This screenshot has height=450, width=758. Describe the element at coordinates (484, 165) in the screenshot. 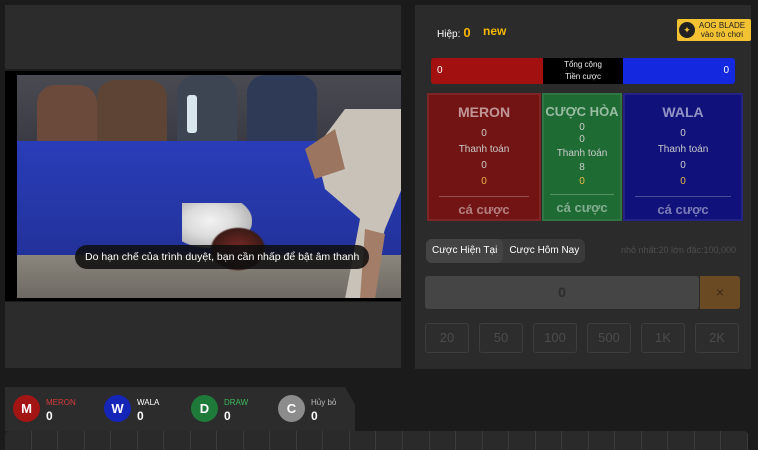

I see `meron-payout: 0` at that location.